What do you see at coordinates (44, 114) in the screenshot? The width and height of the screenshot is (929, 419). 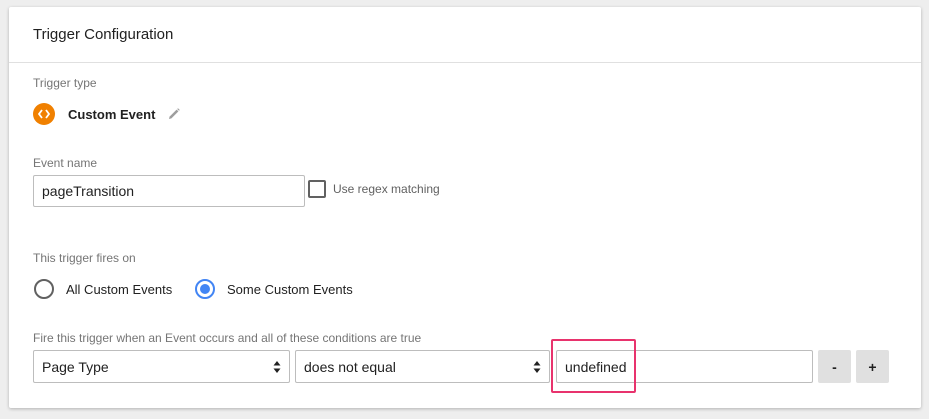 I see `custom-event-icon` at bounding box center [44, 114].